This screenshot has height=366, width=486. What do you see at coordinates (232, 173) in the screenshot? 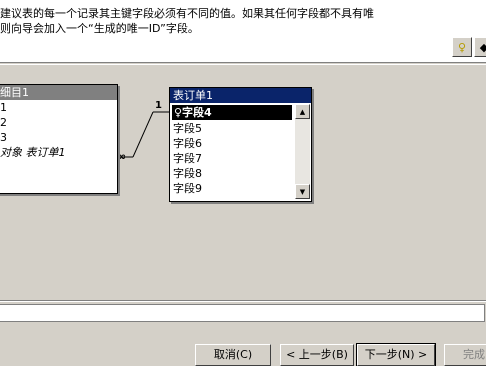
I see `field-list-item: 字段8` at bounding box center [232, 173].